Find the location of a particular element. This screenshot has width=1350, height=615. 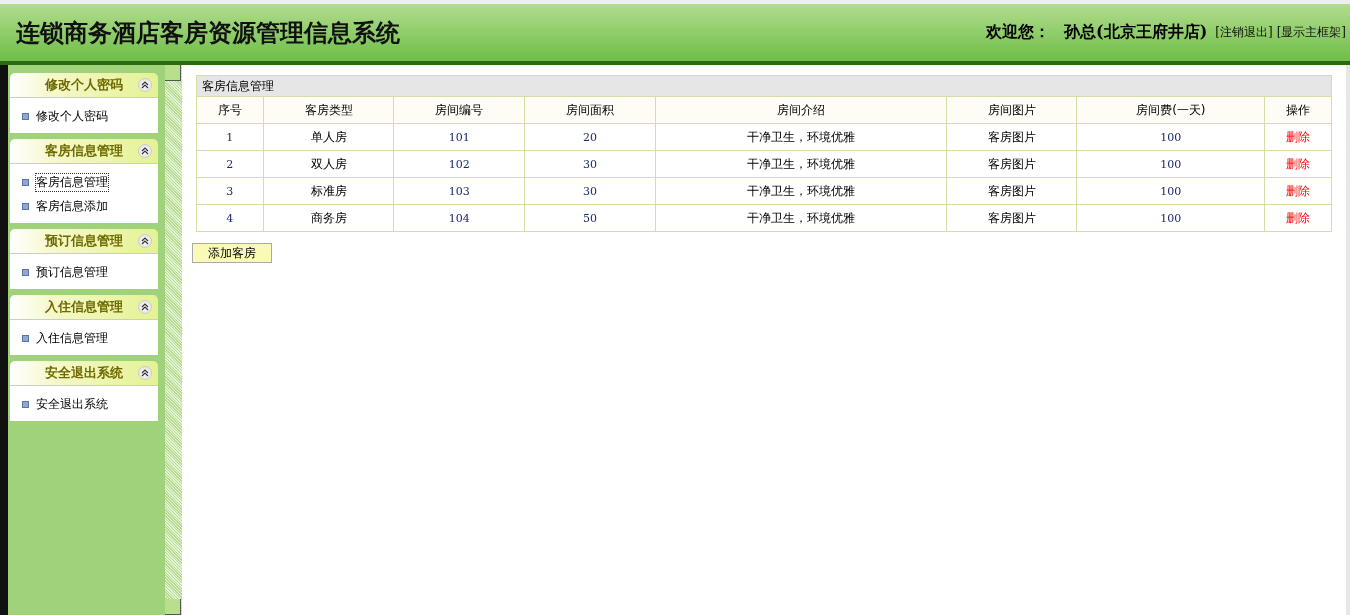

column-header: 操作 is located at coordinates (1298, 110).